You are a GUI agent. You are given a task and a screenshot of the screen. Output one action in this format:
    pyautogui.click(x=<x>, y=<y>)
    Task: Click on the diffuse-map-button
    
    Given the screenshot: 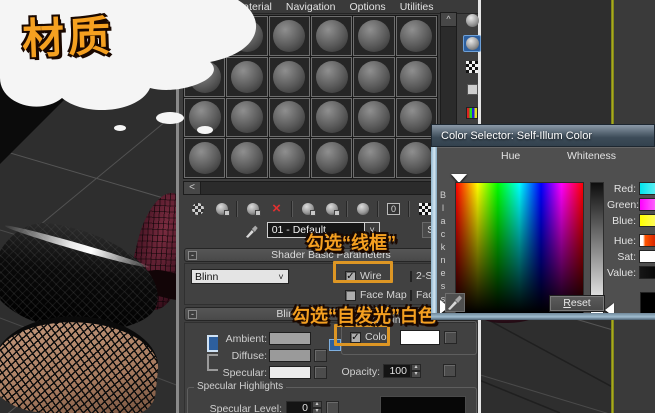 What is the action you would take?
    pyautogui.click(x=320, y=355)
    